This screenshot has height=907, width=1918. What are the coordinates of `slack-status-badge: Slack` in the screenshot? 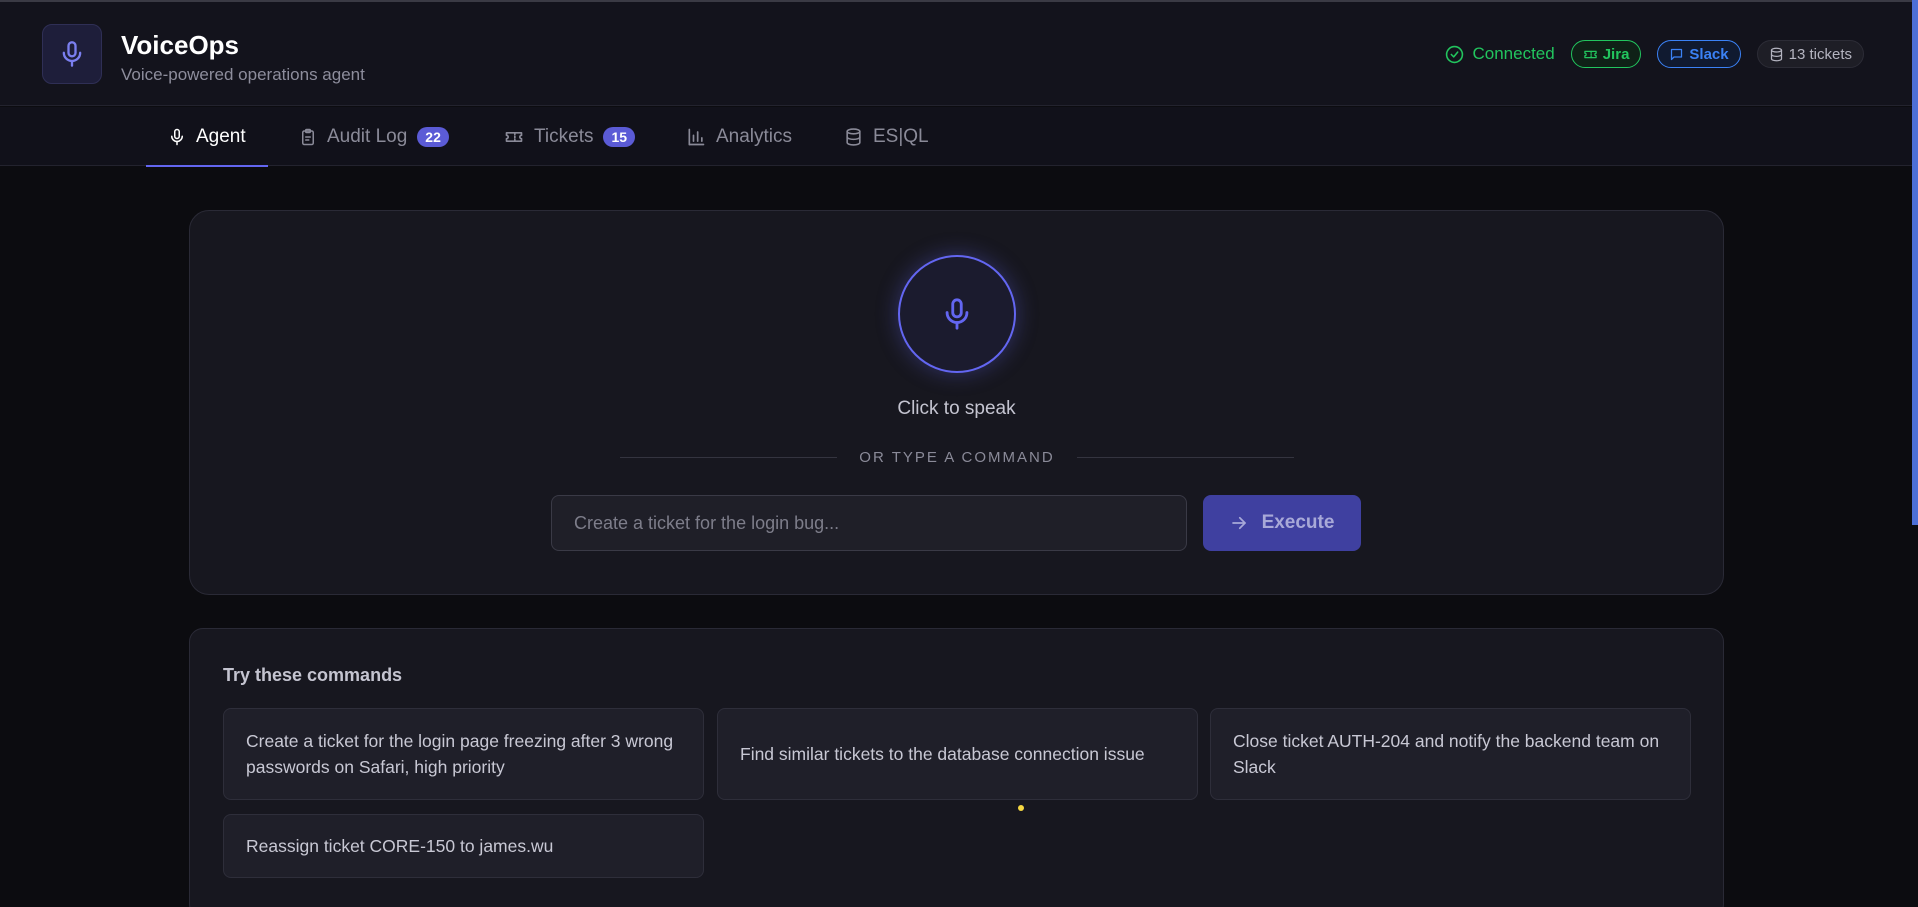 It's located at (1699, 54).